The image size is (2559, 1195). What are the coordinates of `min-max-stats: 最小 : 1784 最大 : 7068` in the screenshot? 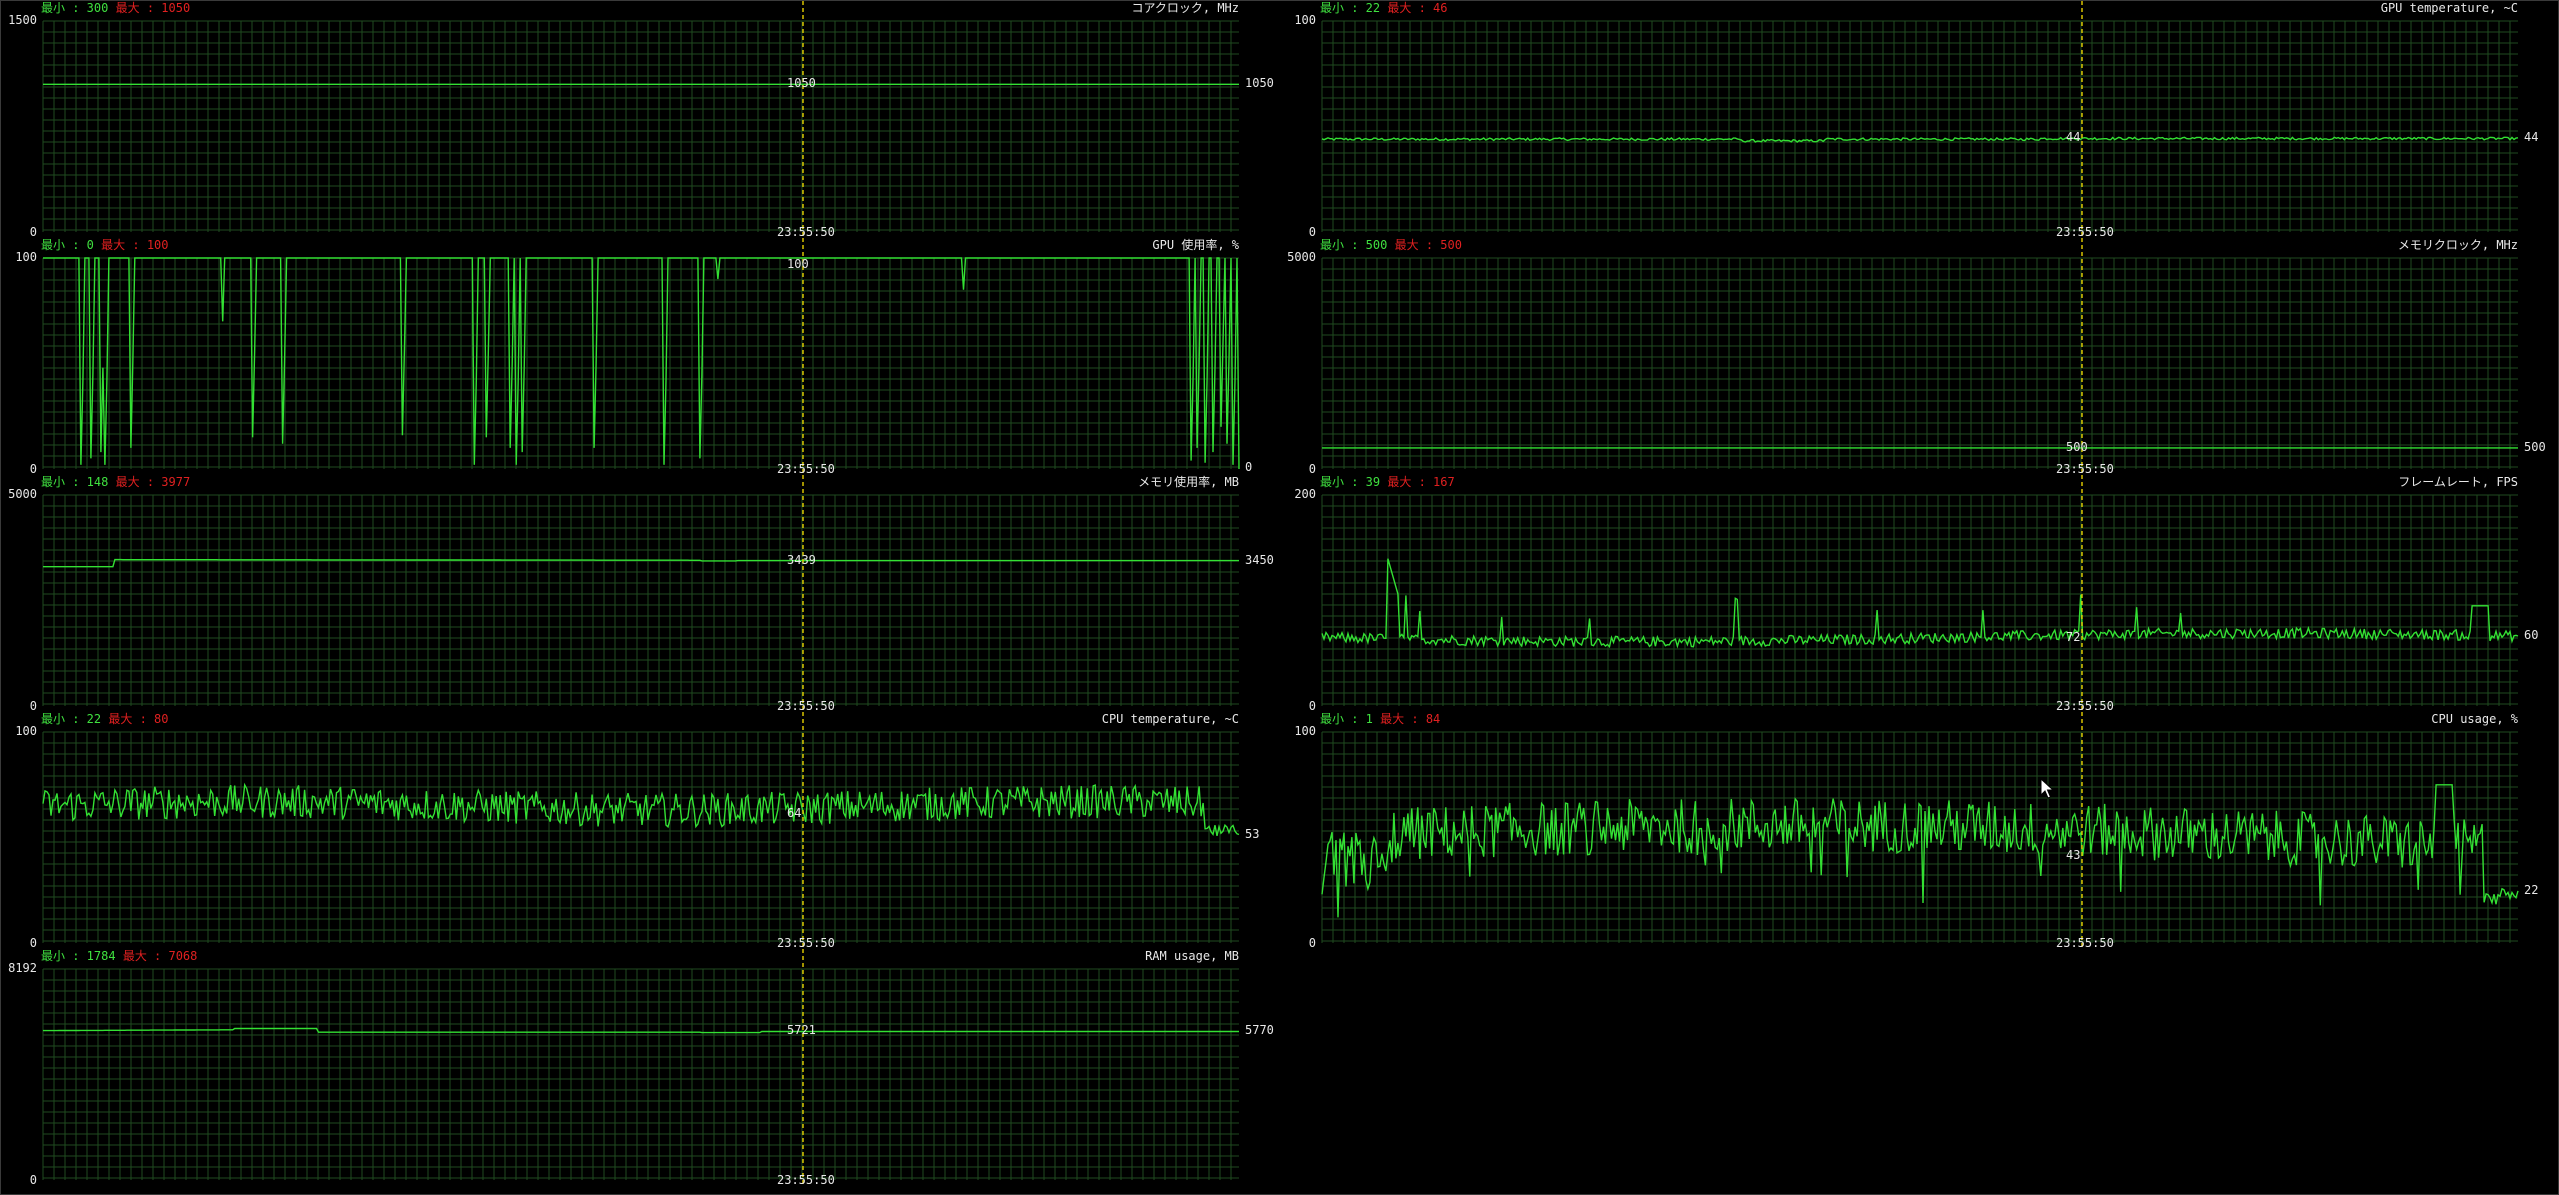 It's located at (119, 956).